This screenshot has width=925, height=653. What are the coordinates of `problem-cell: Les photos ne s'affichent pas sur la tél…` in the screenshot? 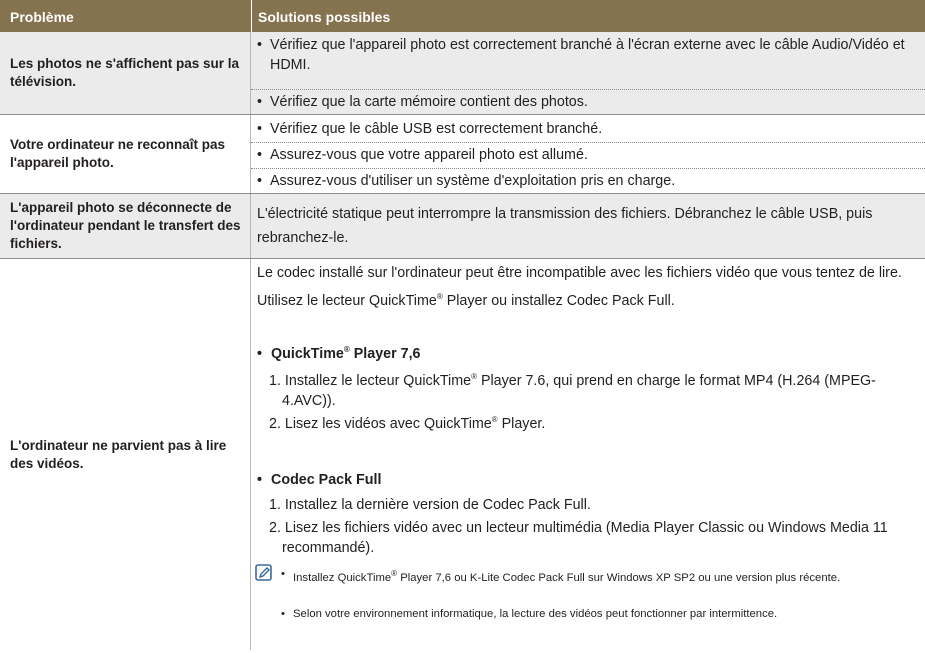 It's located at (125, 73).